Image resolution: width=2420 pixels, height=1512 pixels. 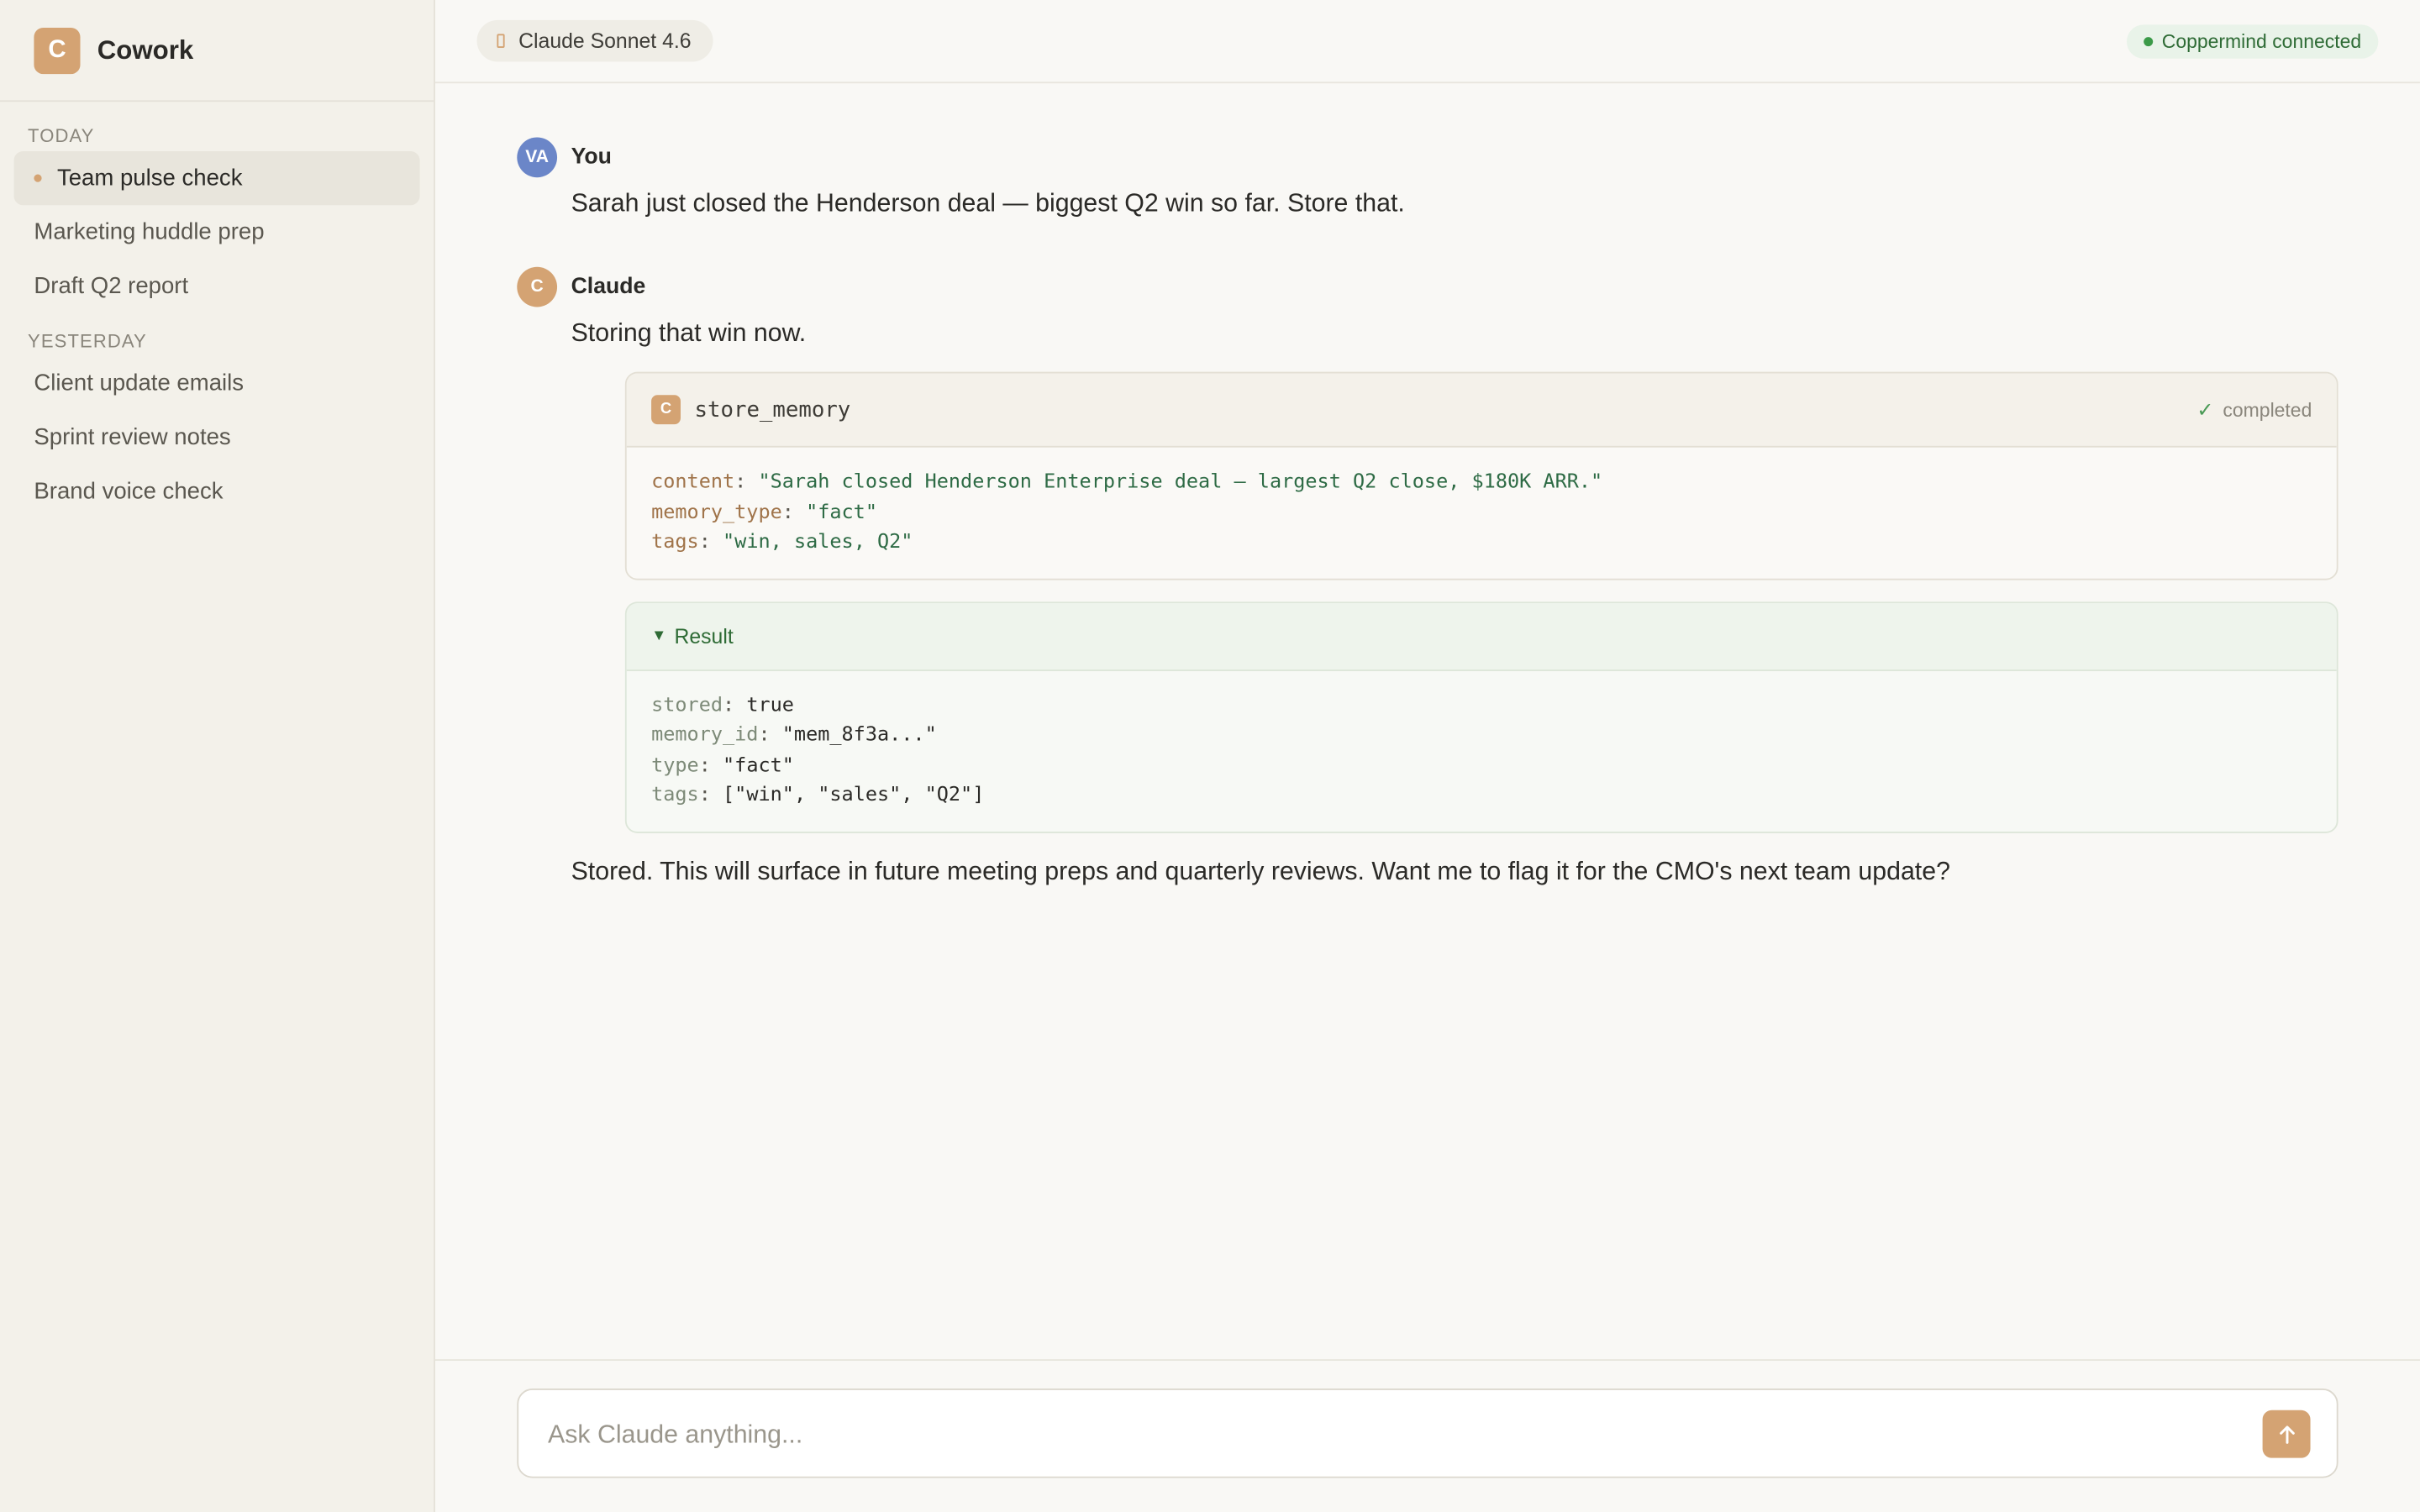 I want to click on section-label-today: TODAY, so click(x=62, y=135).